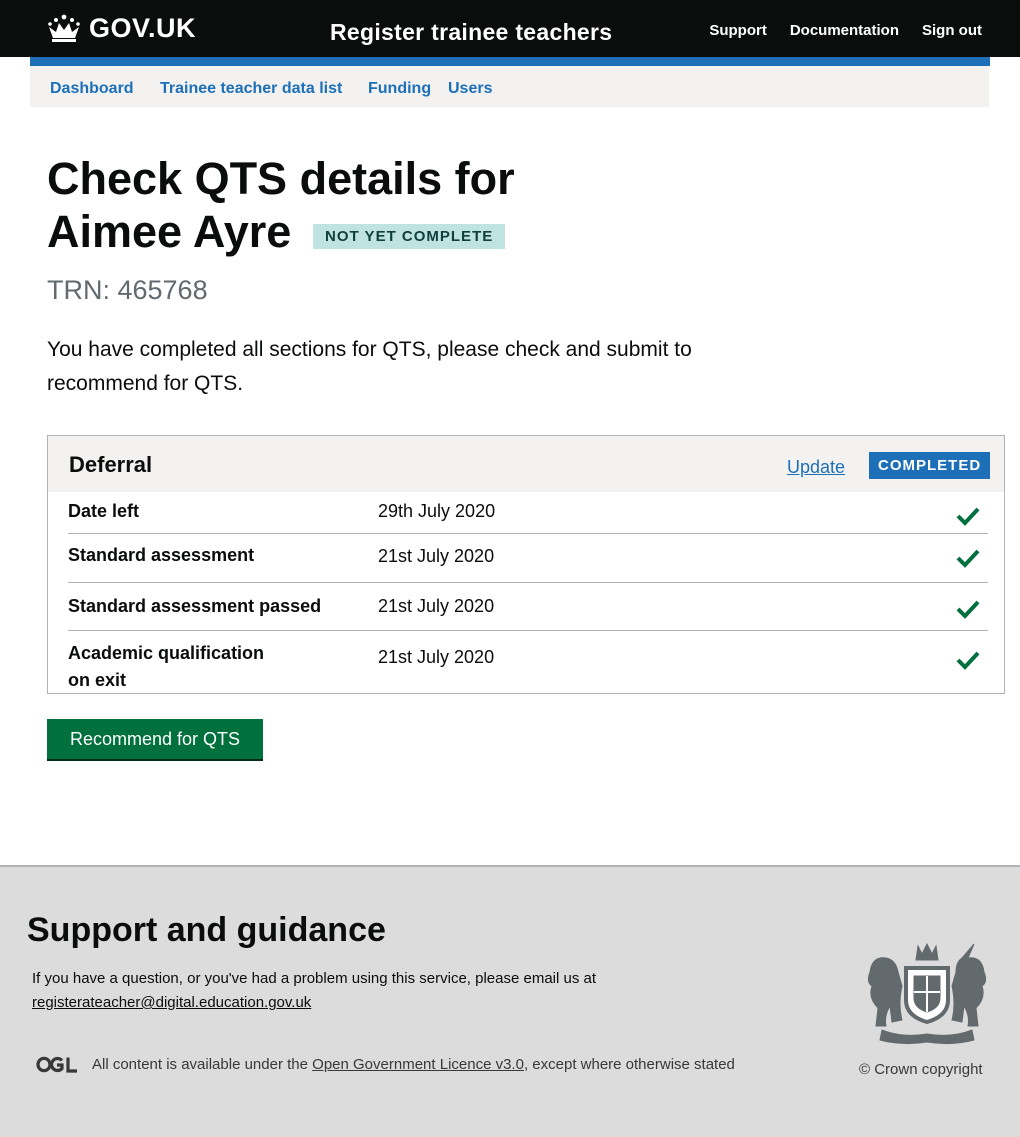 Image resolution: width=1020 pixels, height=1137 pixels. I want to click on row-key-standard-assessment: Standard assessment, so click(161, 555).